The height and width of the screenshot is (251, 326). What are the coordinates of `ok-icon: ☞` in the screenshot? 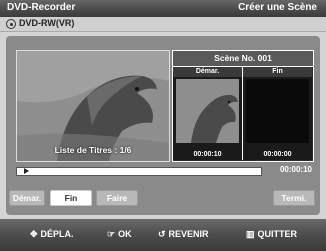 It's located at (111, 233).